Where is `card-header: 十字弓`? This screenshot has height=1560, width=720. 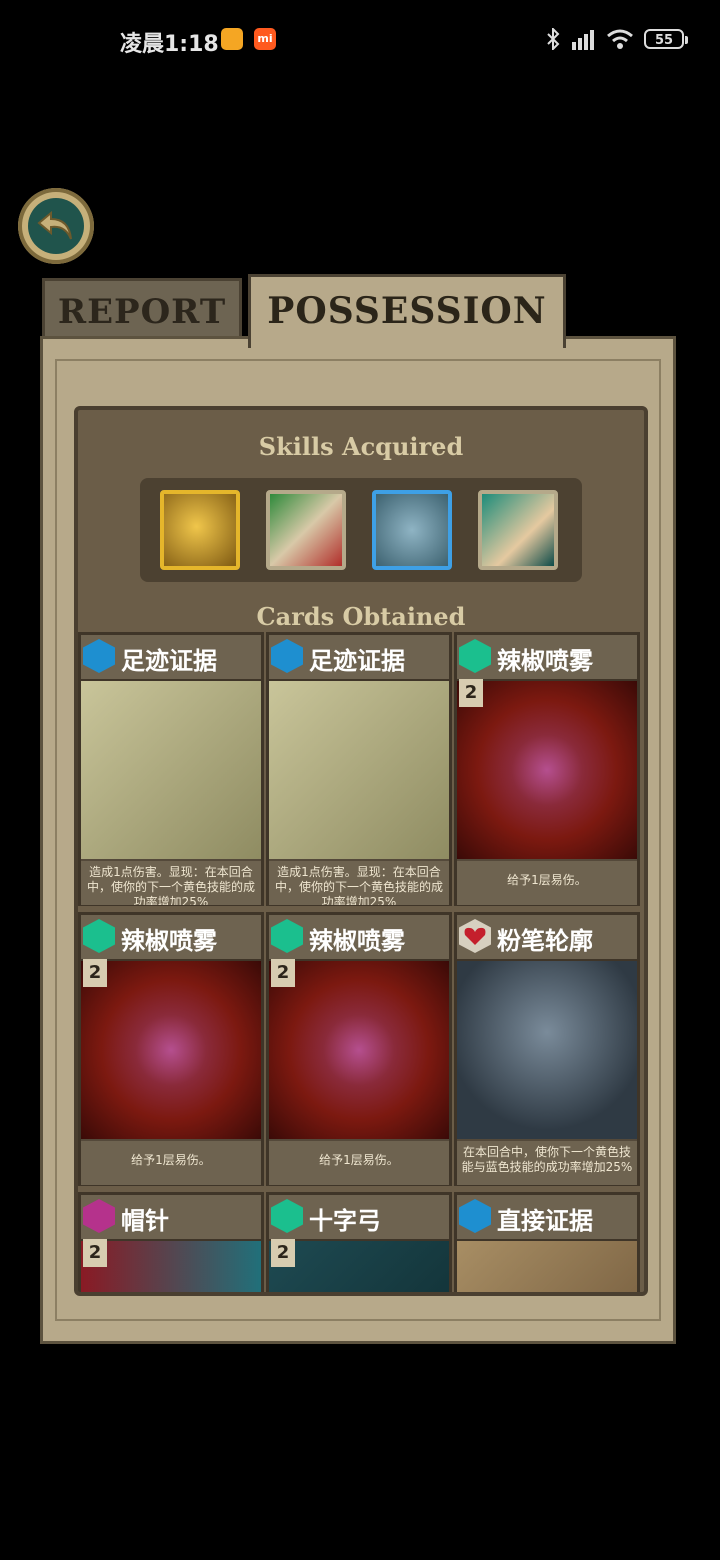
card-header: 十字弓 is located at coordinates (359, 1218).